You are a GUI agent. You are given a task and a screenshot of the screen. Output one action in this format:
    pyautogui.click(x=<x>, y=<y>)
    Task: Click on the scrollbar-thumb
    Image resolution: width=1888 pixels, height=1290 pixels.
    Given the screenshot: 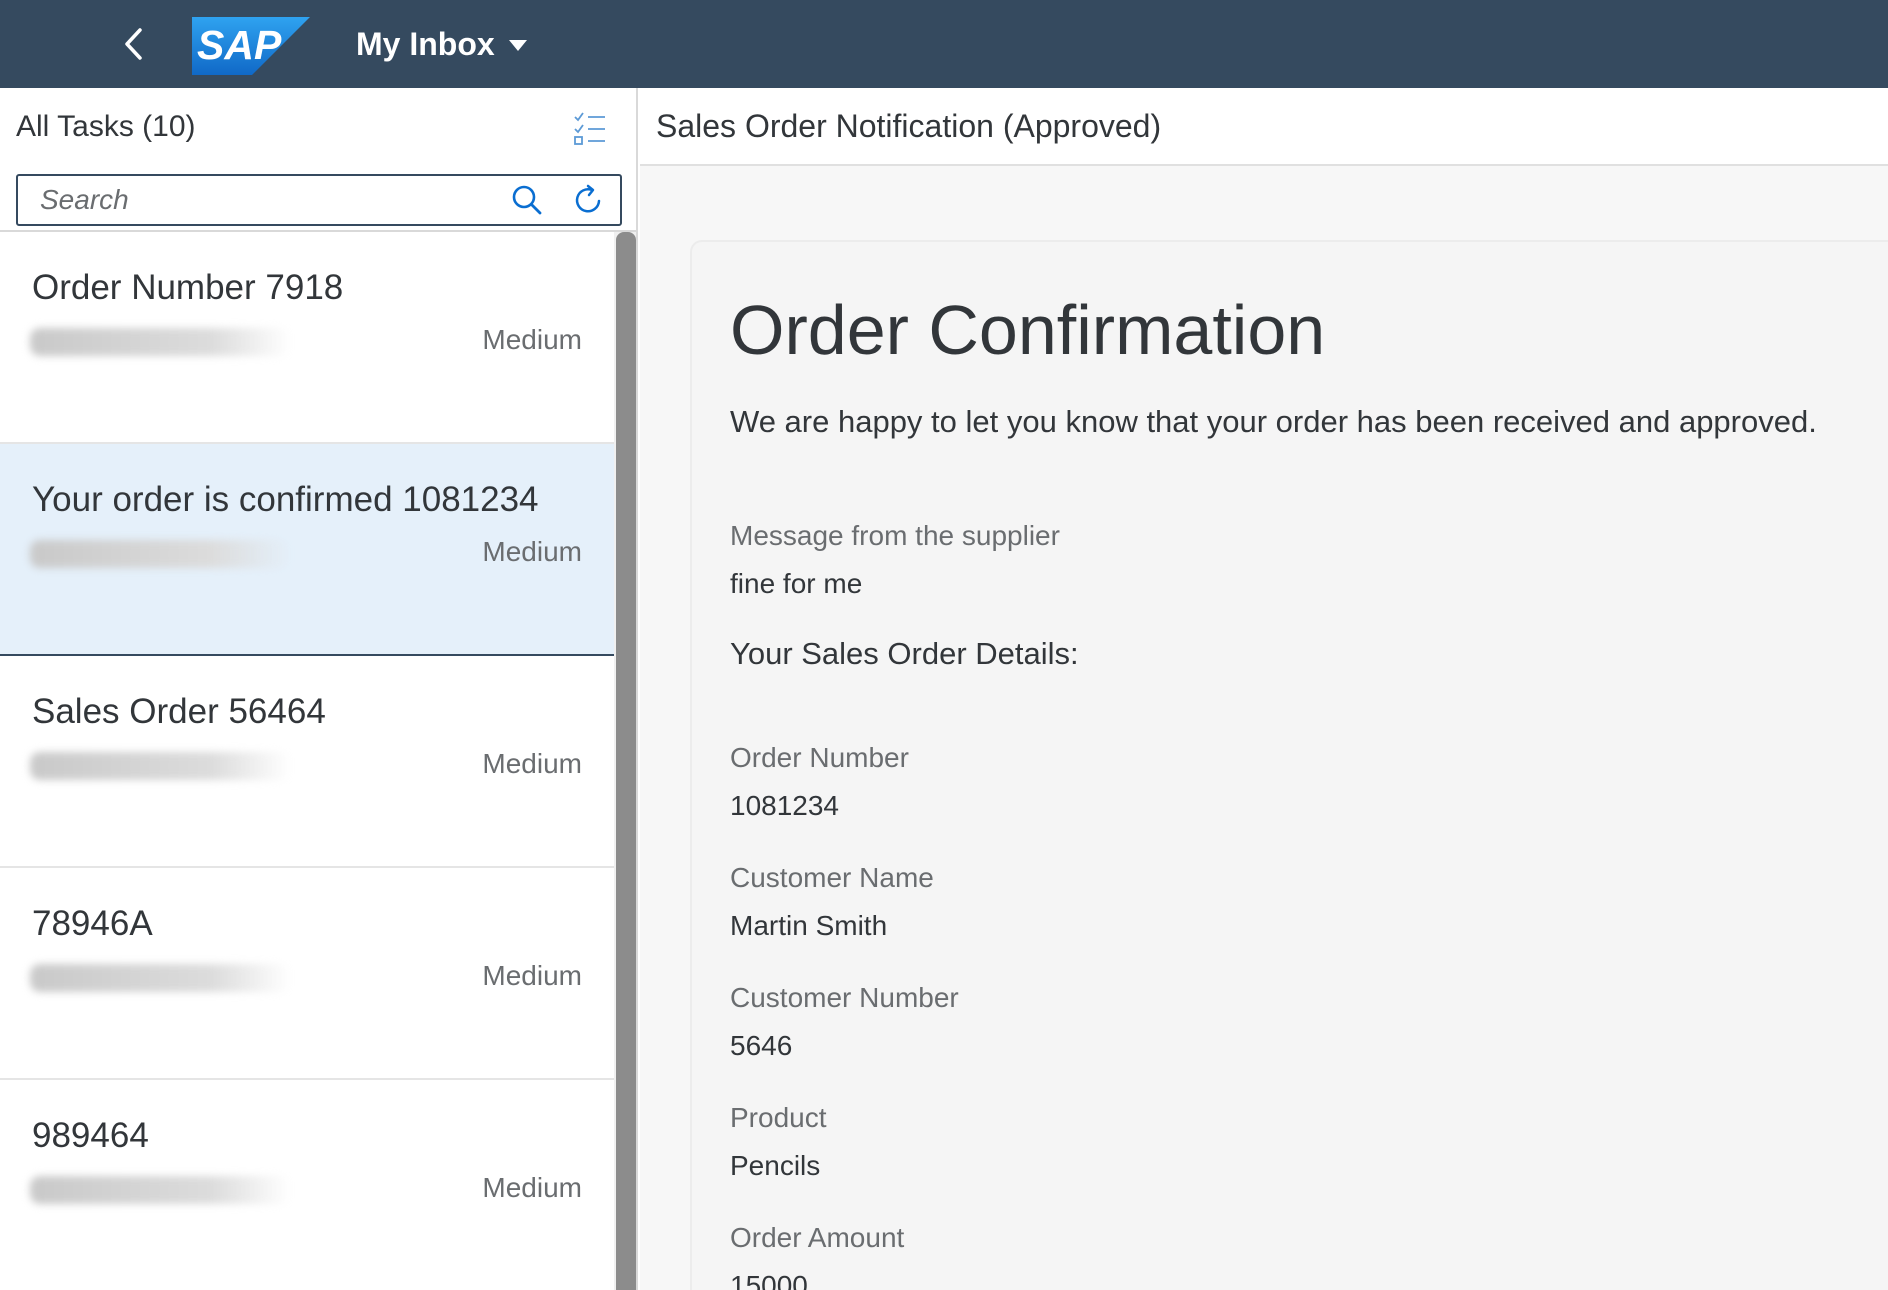 What is the action you would take?
    pyautogui.click(x=626, y=761)
    